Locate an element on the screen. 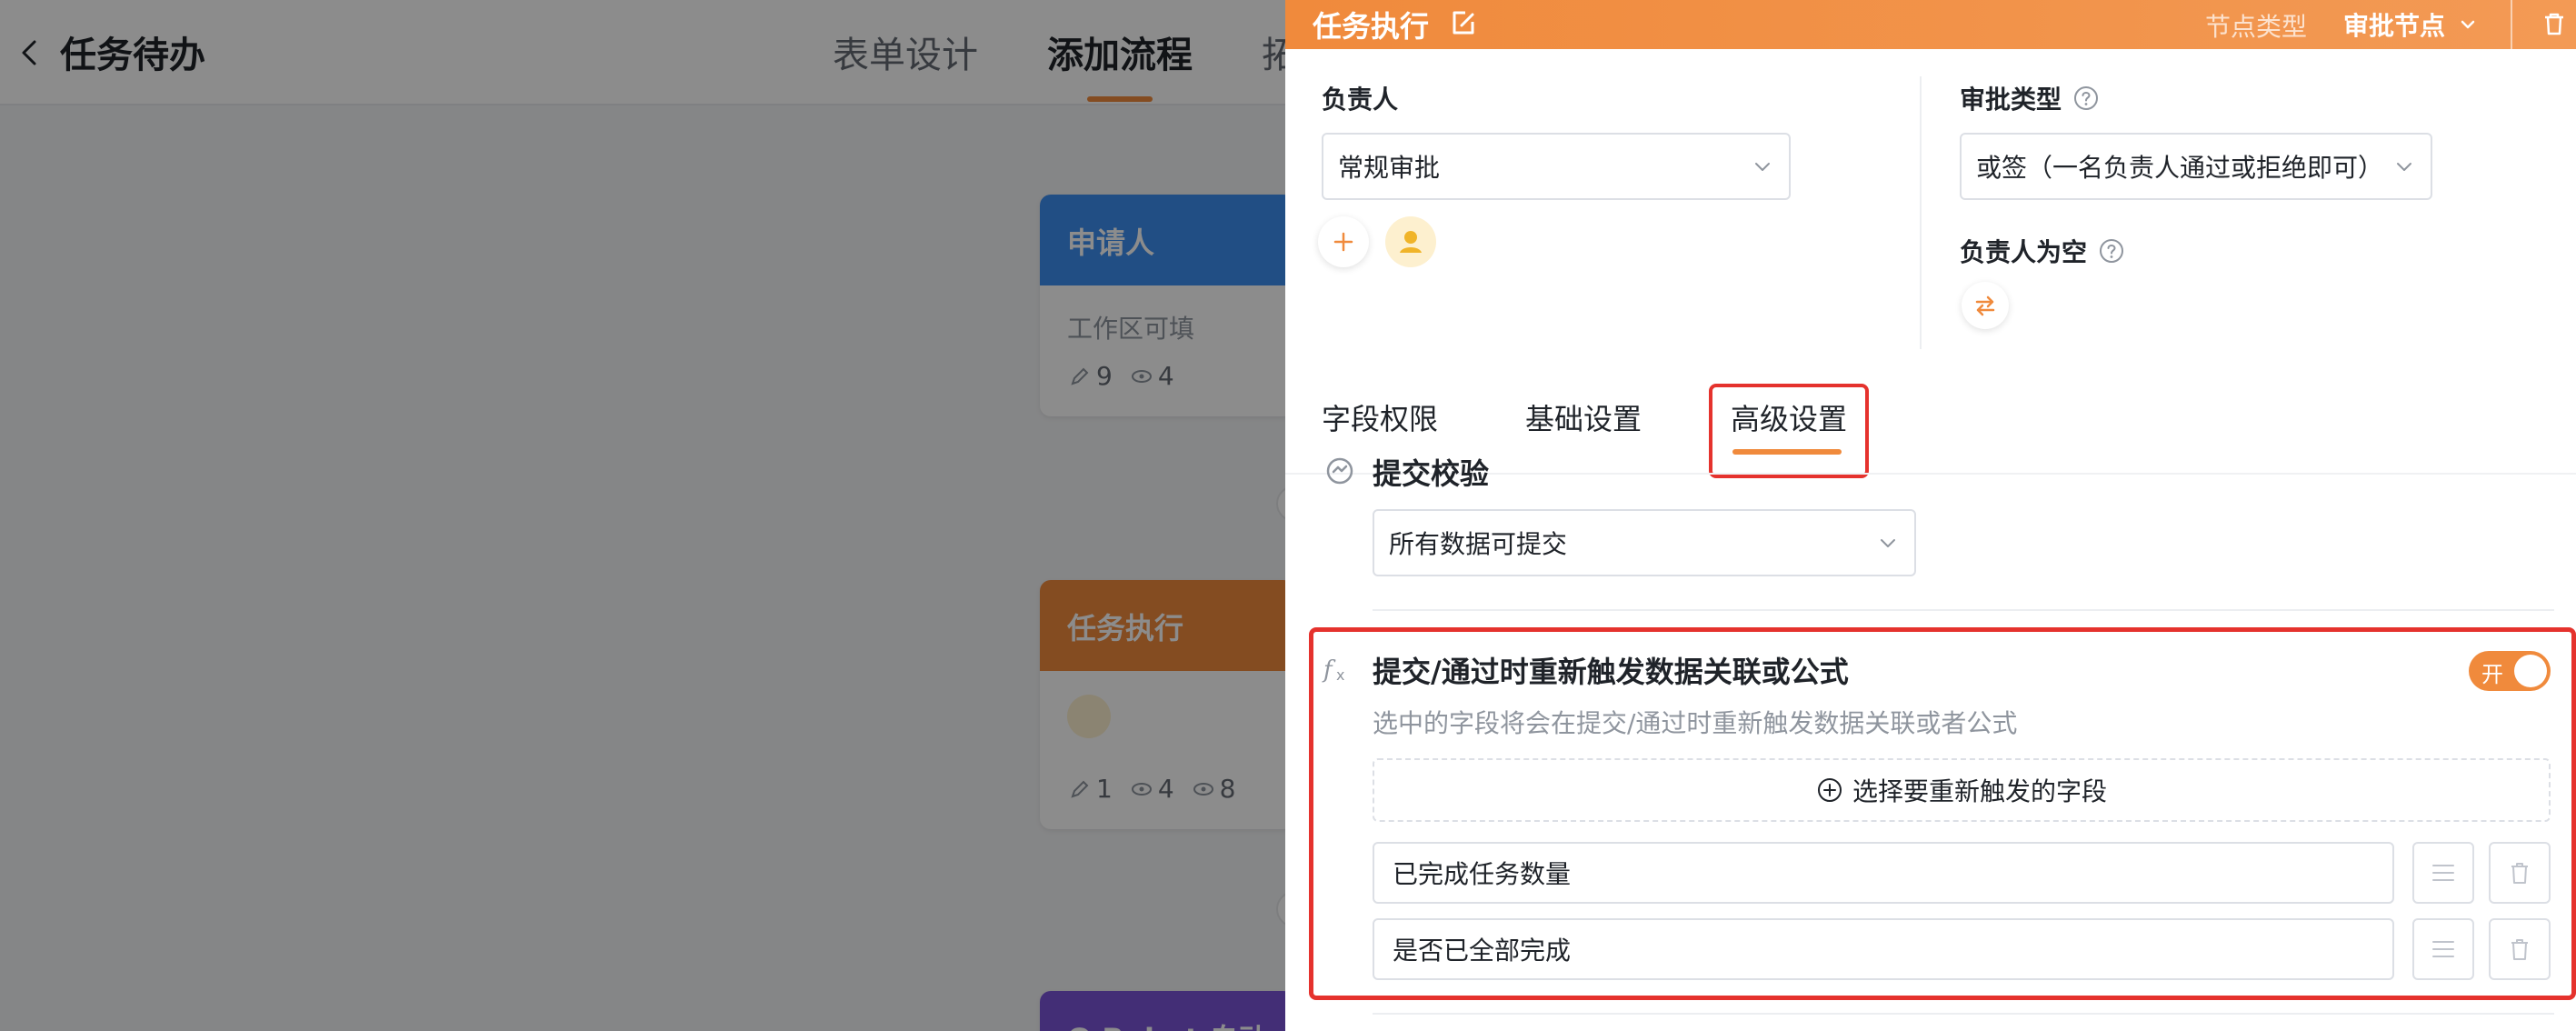 This screenshot has width=2576, height=1031. node-type-select: 审批节点 is located at coordinates (2410, 24).